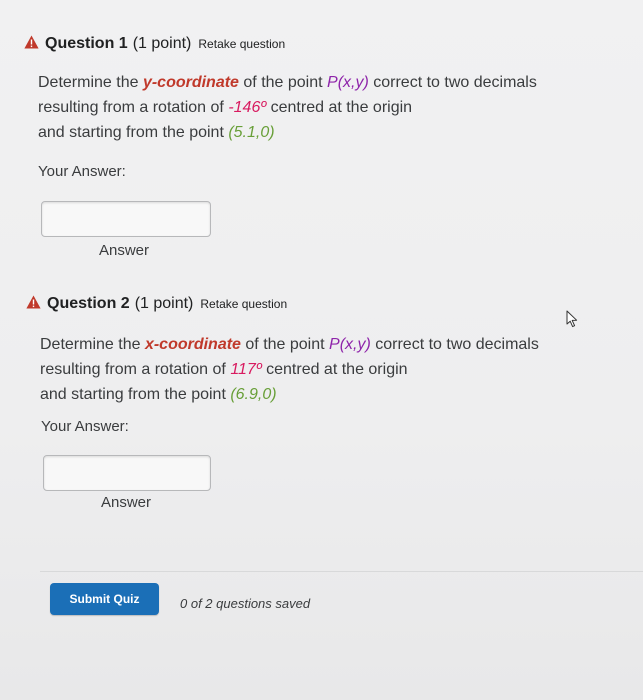 This screenshot has height=700, width=643. I want to click on rotation-angle: 117º, so click(246, 369).